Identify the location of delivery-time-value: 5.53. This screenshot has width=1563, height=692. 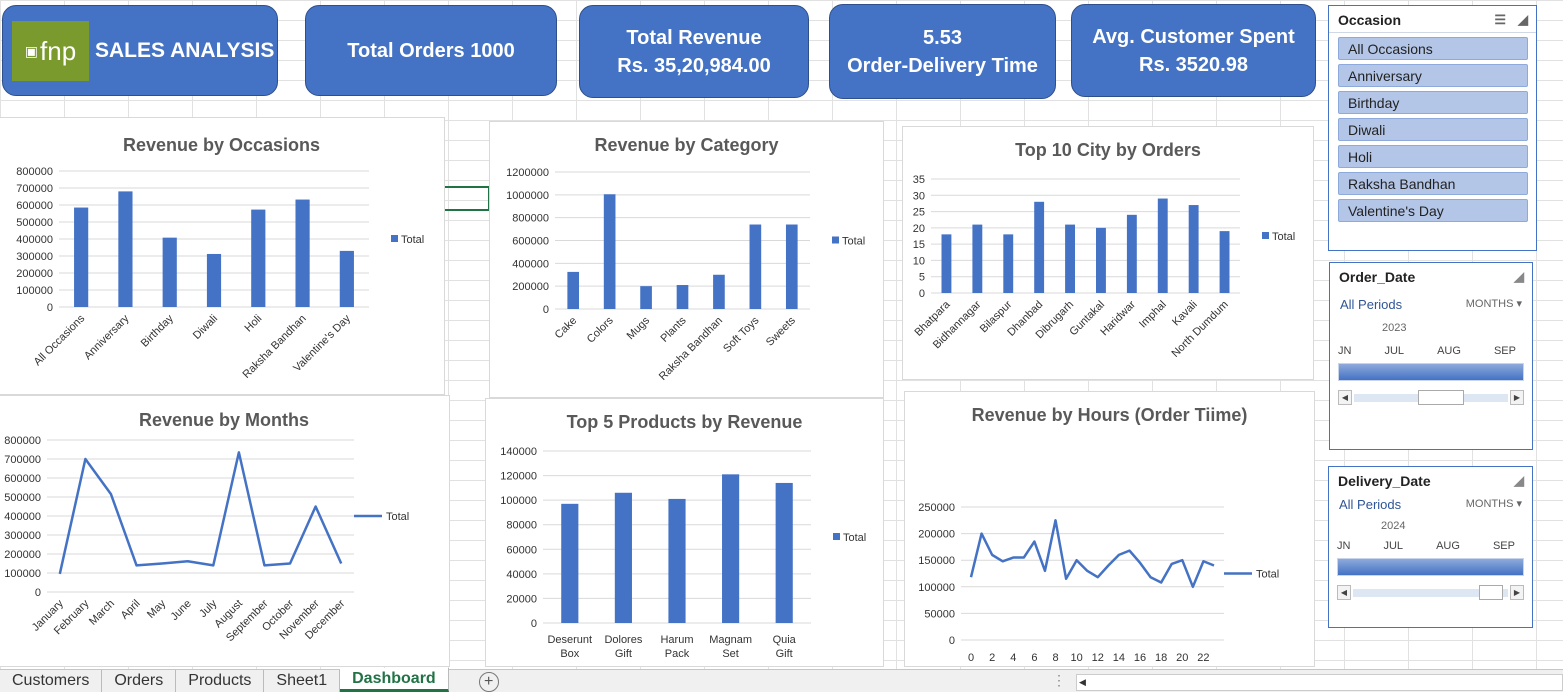
(942, 37).